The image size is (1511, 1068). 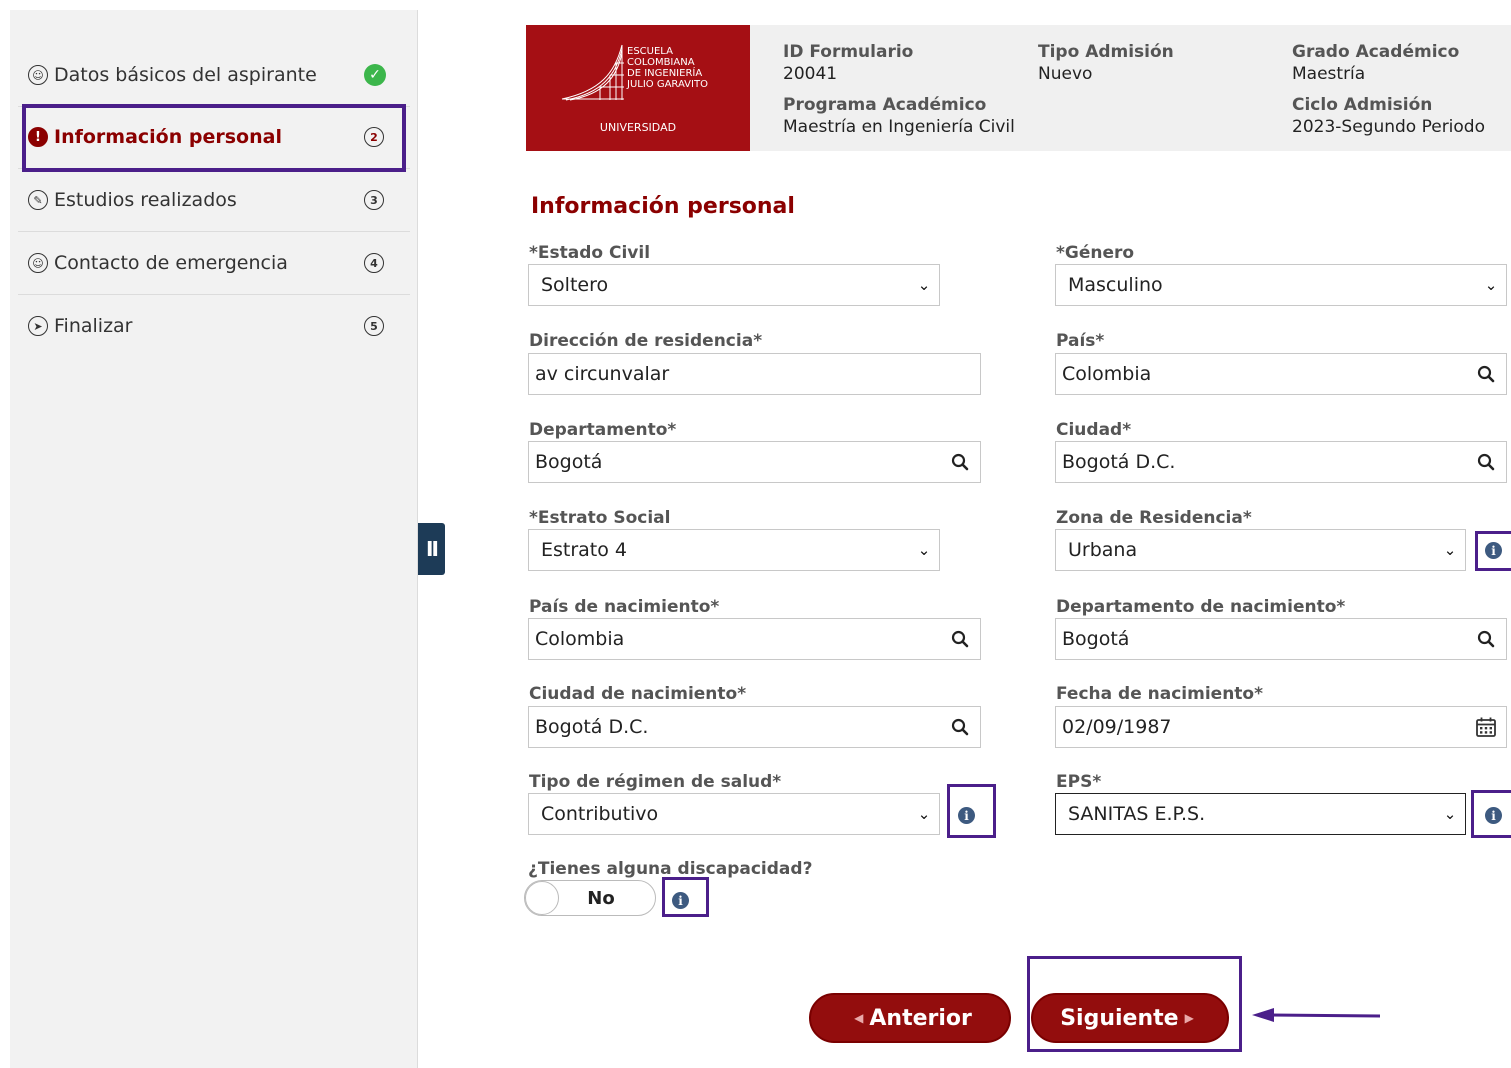 I want to click on depto-nacimiento-input: Bogotá, so click(x=1281, y=639).